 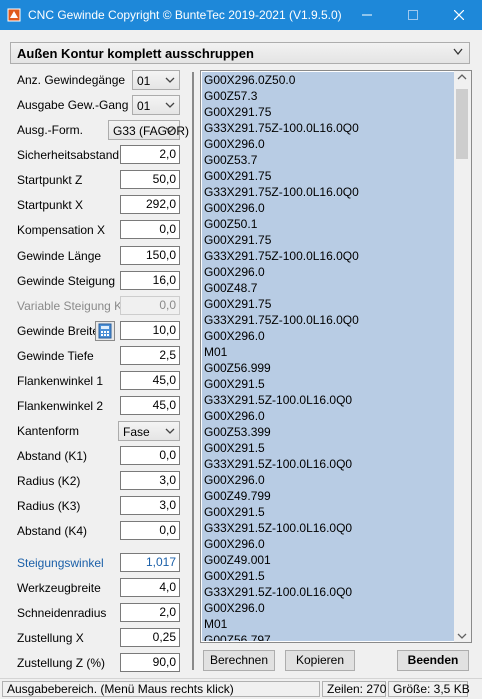 What do you see at coordinates (462, 77) in the screenshot?
I see `scroll-up-icon` at bounding box center [462, 77].